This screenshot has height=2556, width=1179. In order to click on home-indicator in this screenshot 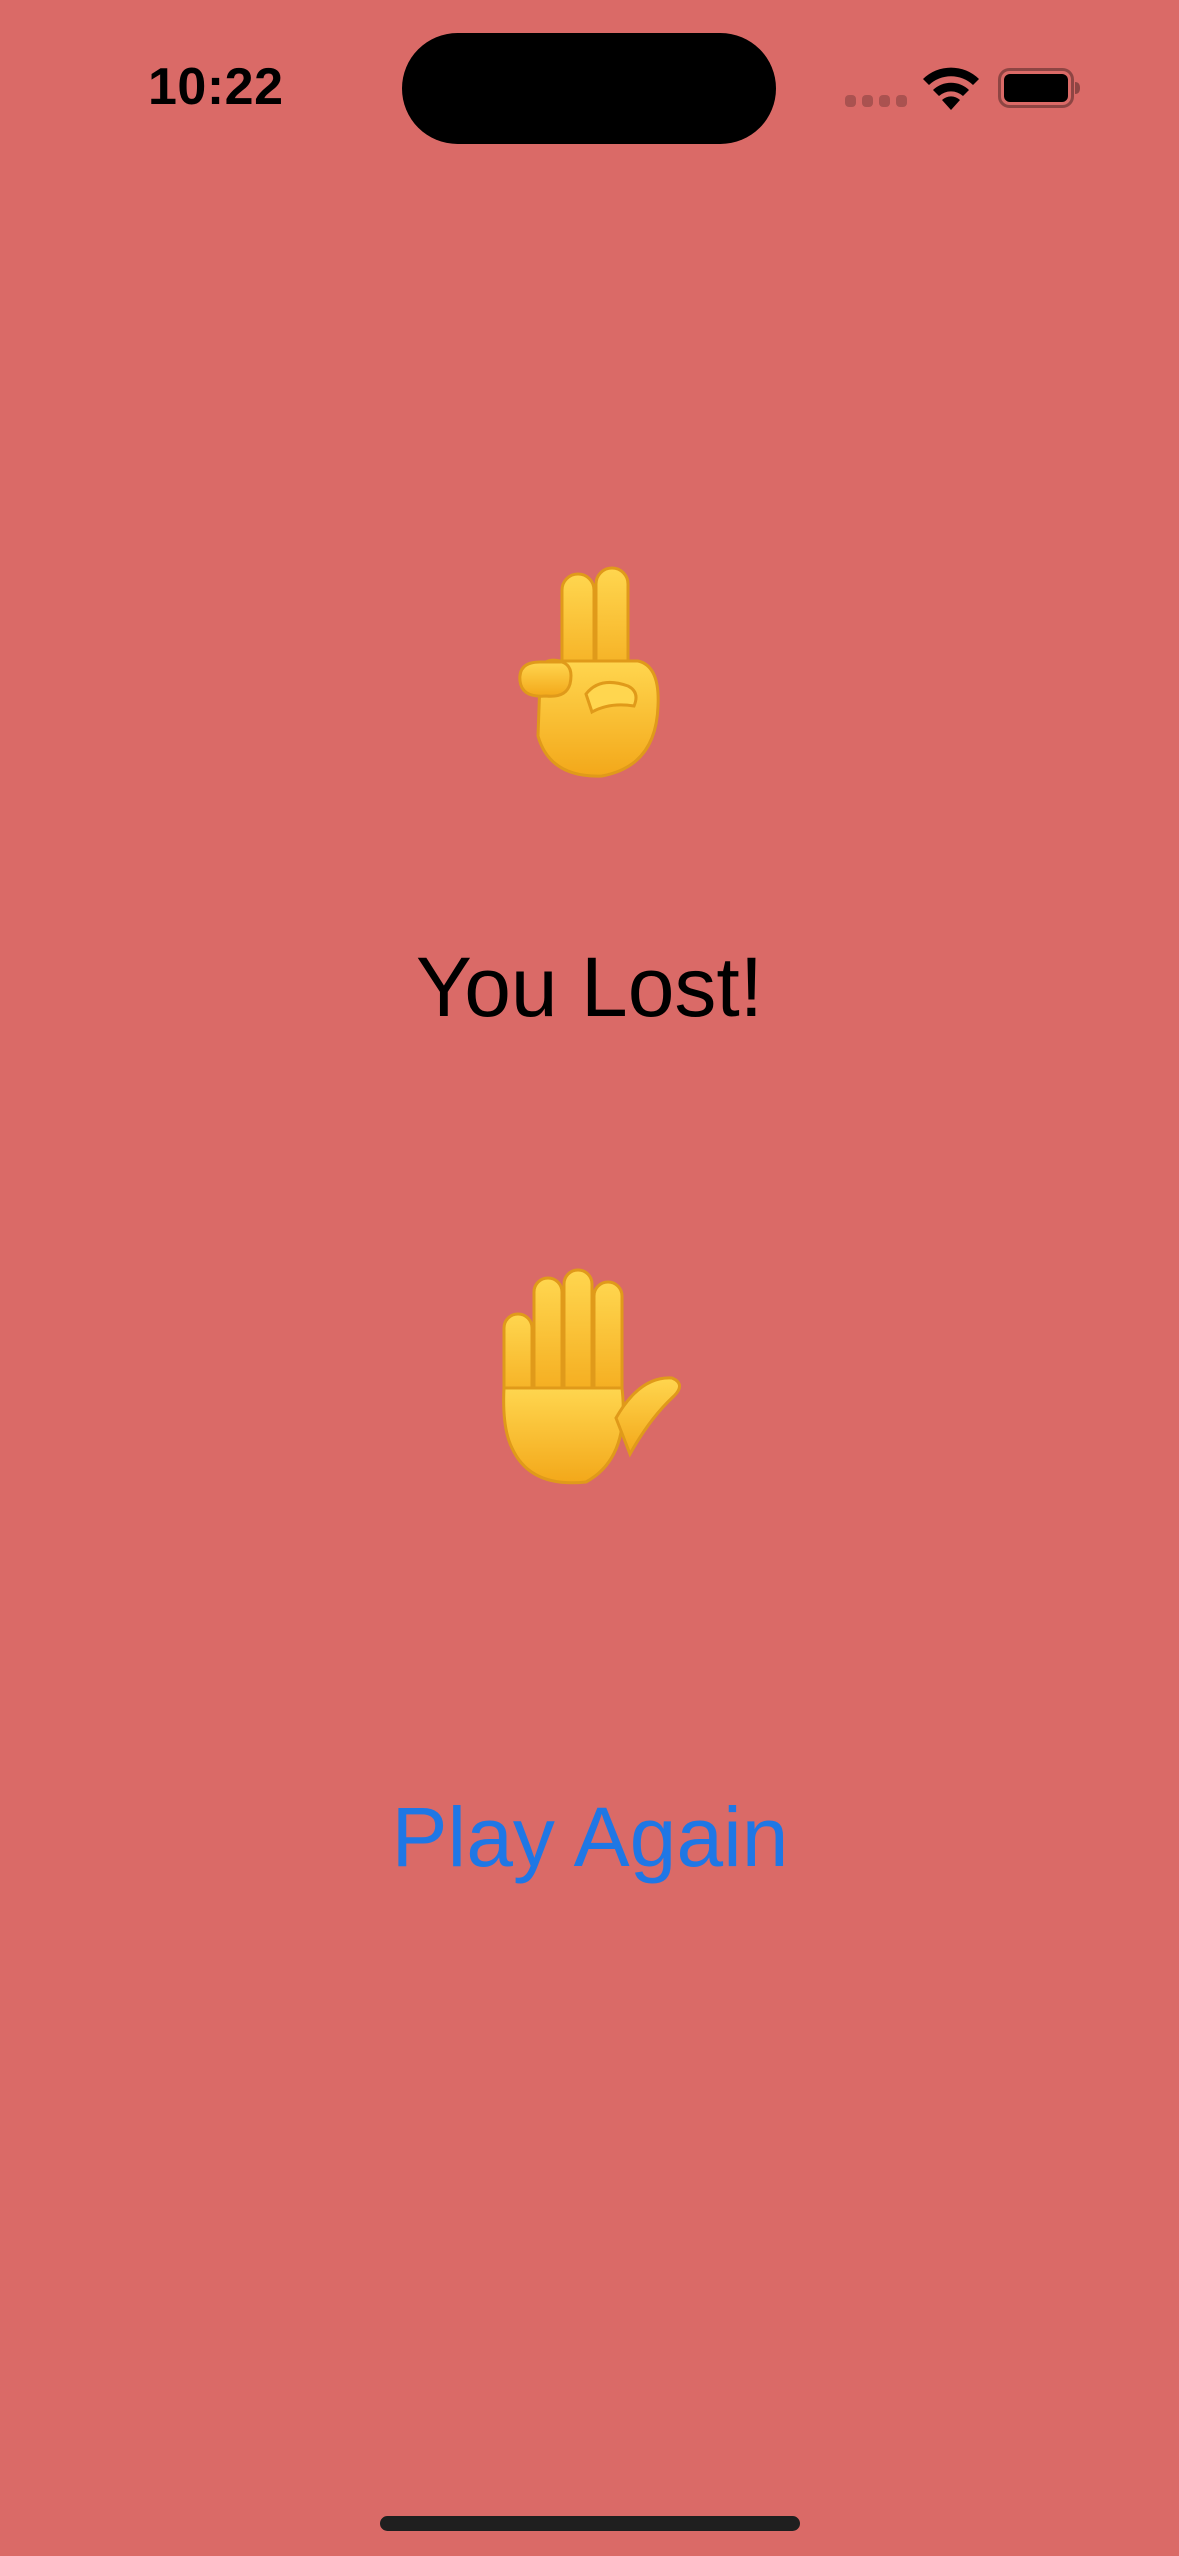, I will do `click(590, 2523)`.